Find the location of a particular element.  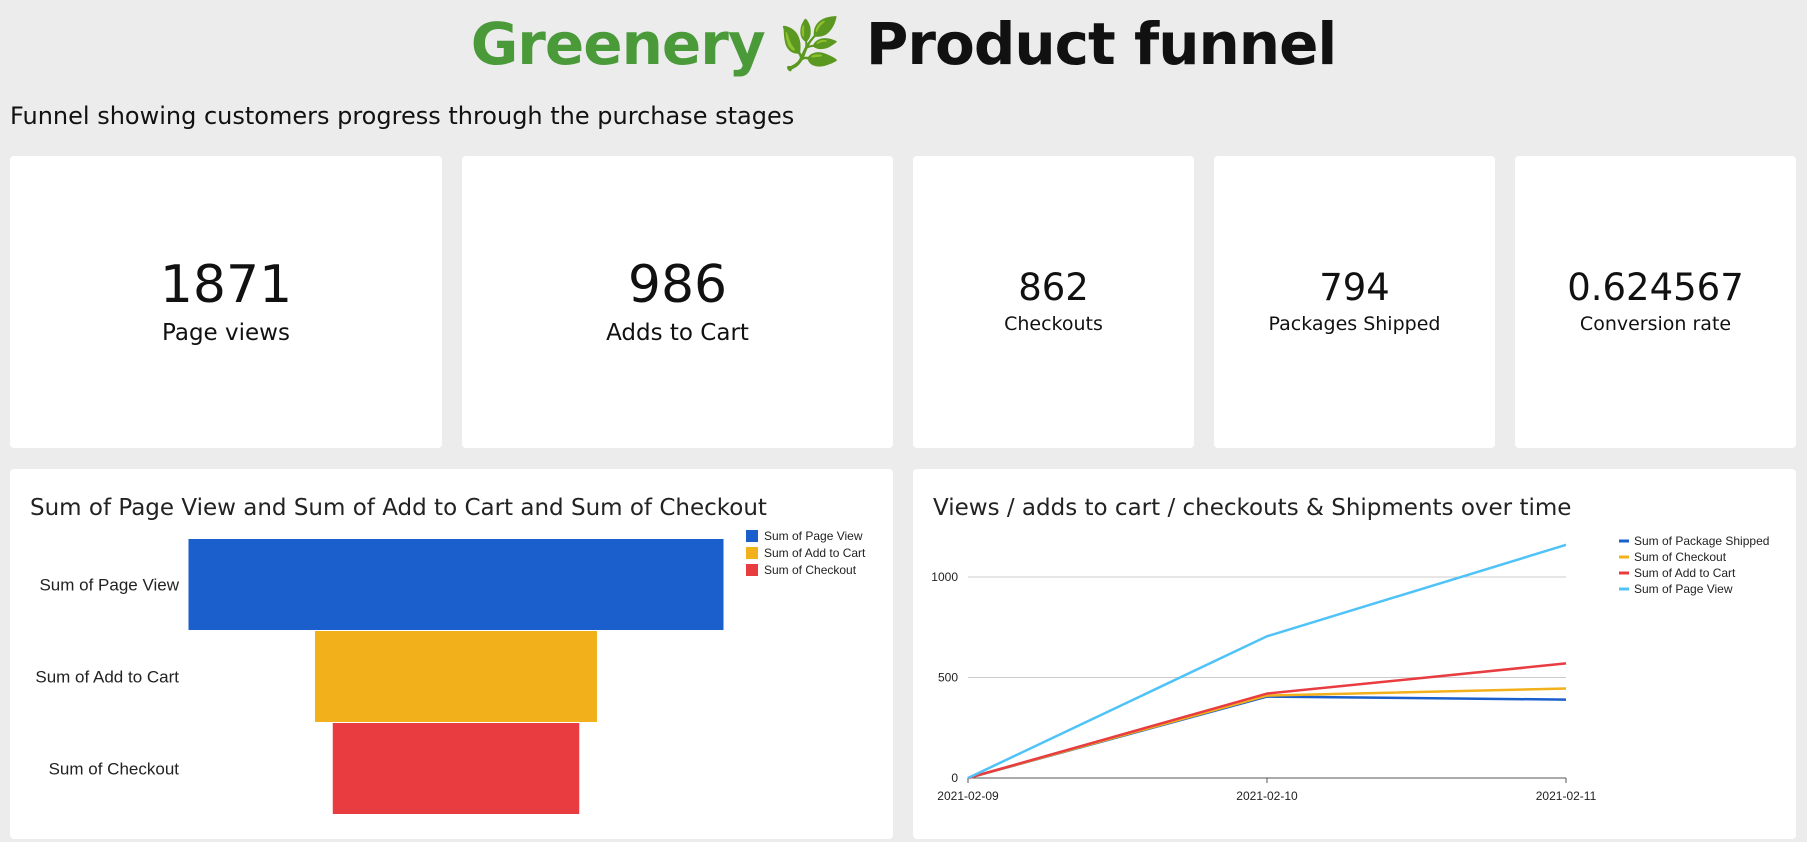

dashboard-header: Greenery 🌿 Product funnel is located at coordinates (903, 44).